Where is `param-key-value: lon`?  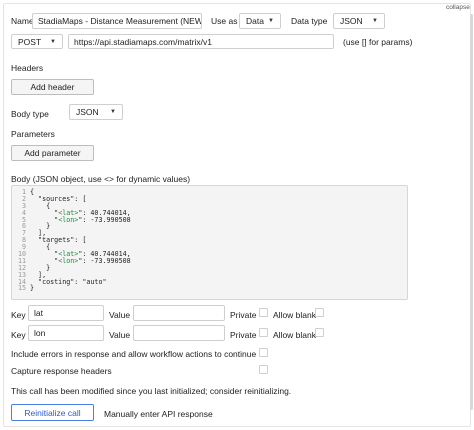 param-key-value: lon is located at coordinates (40, 333).